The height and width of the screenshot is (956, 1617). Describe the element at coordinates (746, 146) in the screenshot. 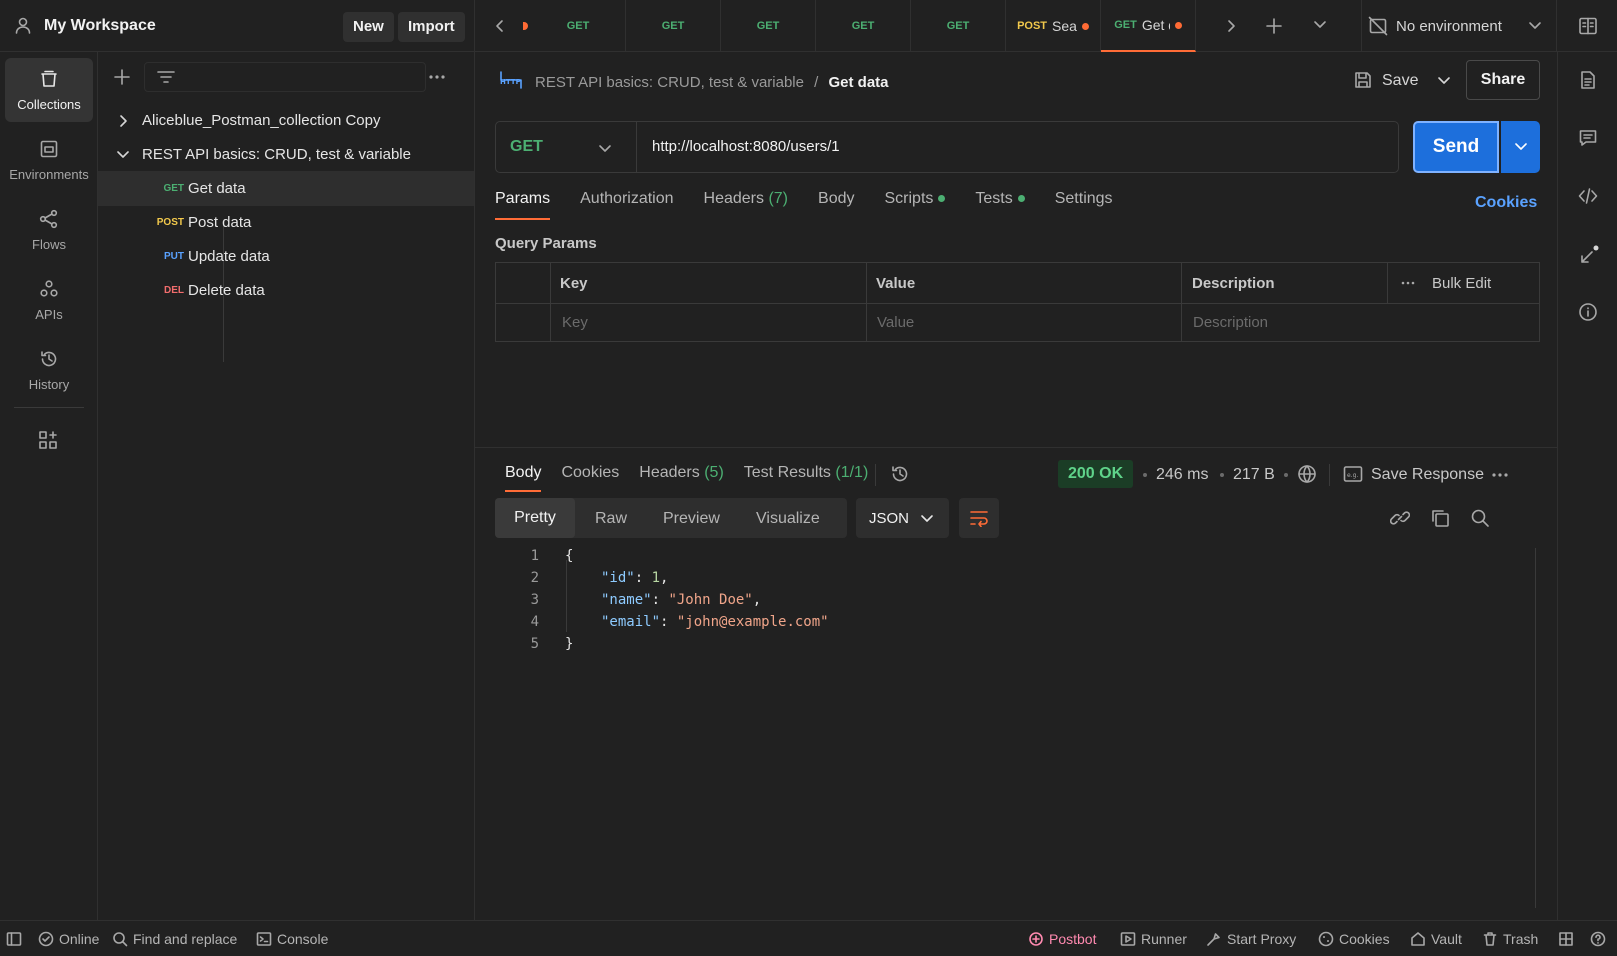

I see `url-input: http://localhost:8080/users/1` at that location.